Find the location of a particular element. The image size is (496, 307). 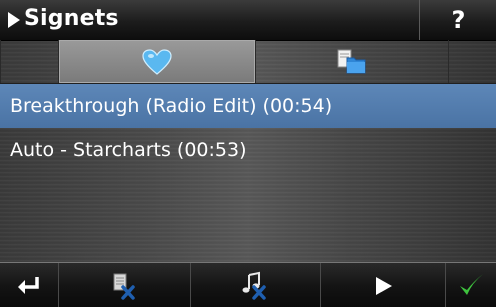

heart-icon is located at coordinates (157, 61).